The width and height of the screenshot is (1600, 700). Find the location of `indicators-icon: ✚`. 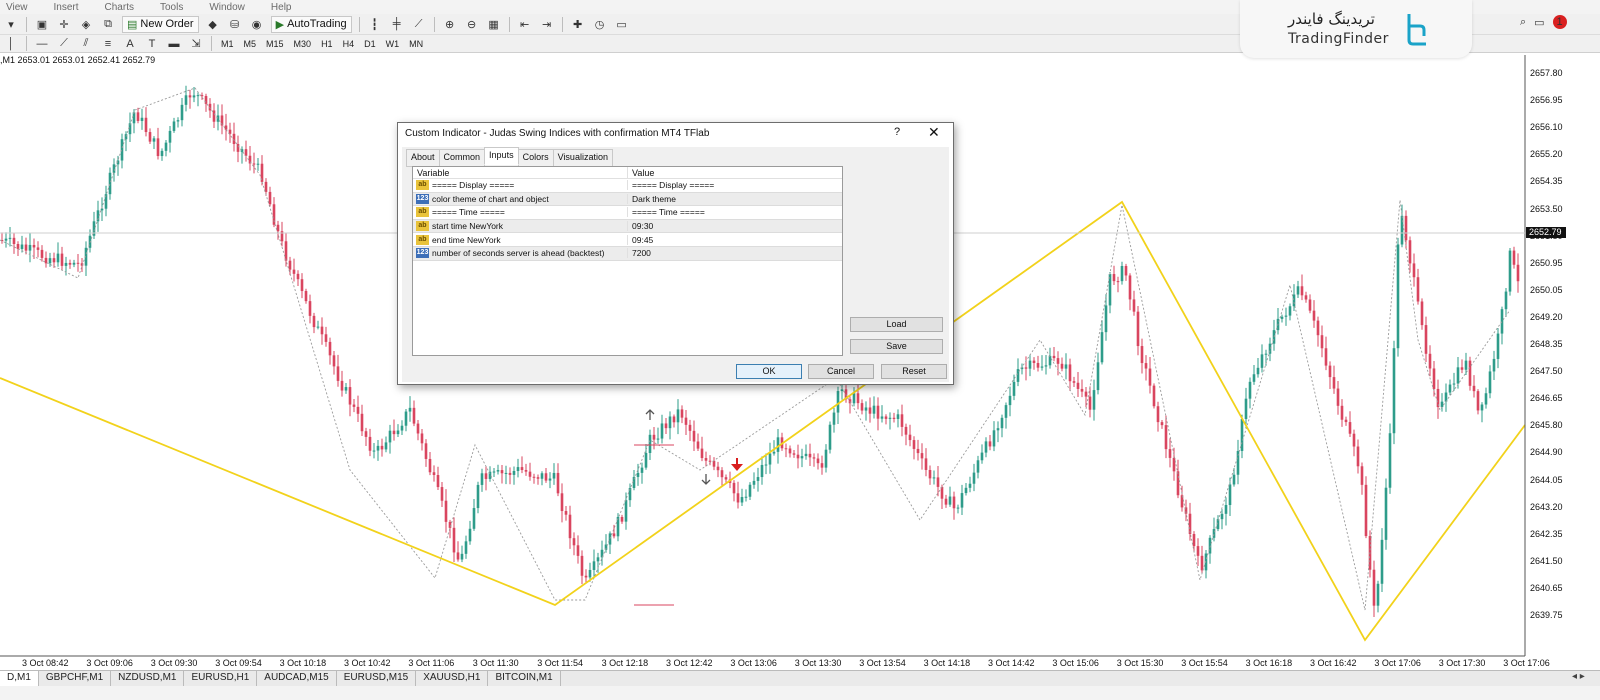

indicators-icon: ✚ is located at coordinates (578, 24).